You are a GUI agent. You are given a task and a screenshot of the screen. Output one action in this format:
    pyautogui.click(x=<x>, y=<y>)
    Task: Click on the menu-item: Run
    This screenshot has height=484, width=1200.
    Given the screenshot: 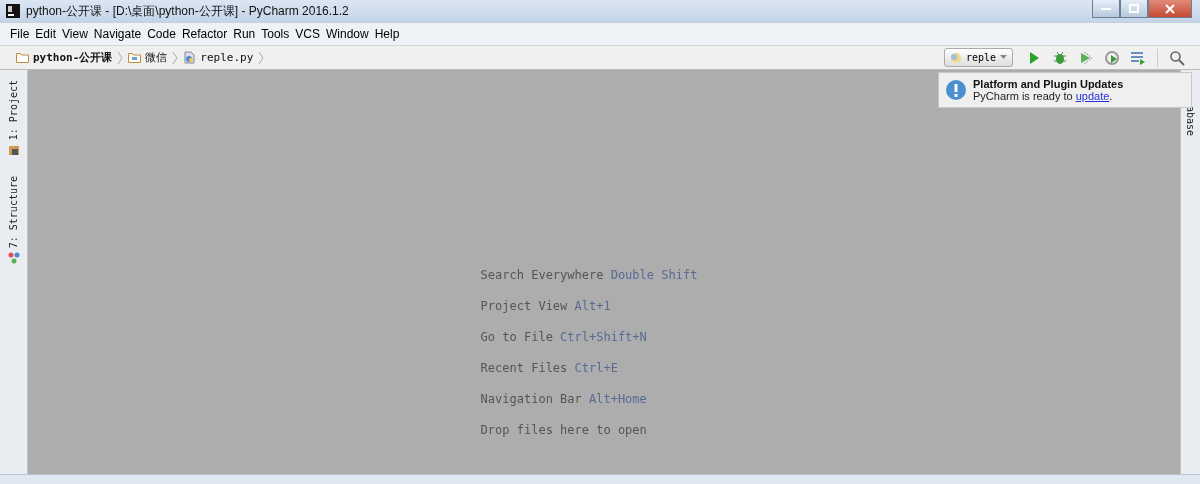 What is the action you would take?
    pyautogui.click(x=244, y=34)
    